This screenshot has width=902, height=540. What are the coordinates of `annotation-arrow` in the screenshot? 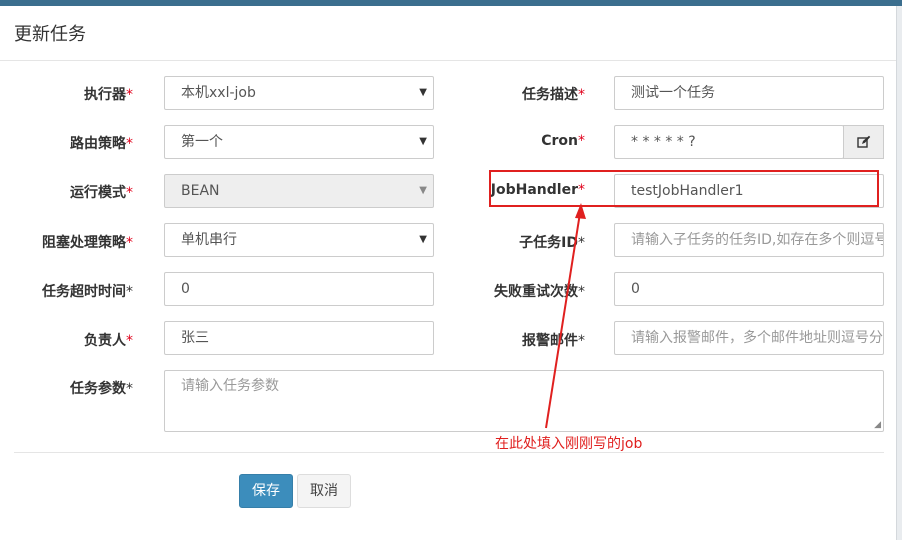 It's located at (565, 316).